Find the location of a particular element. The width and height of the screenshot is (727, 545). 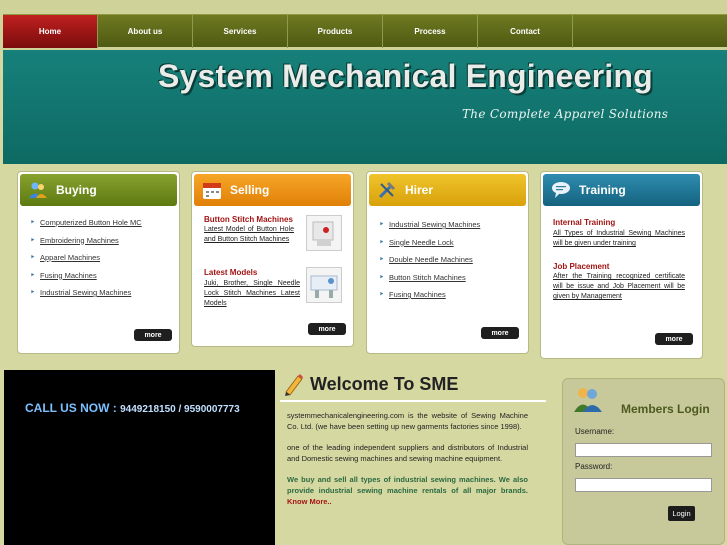

buying-header: Buying is located at coordinates (98, 190).